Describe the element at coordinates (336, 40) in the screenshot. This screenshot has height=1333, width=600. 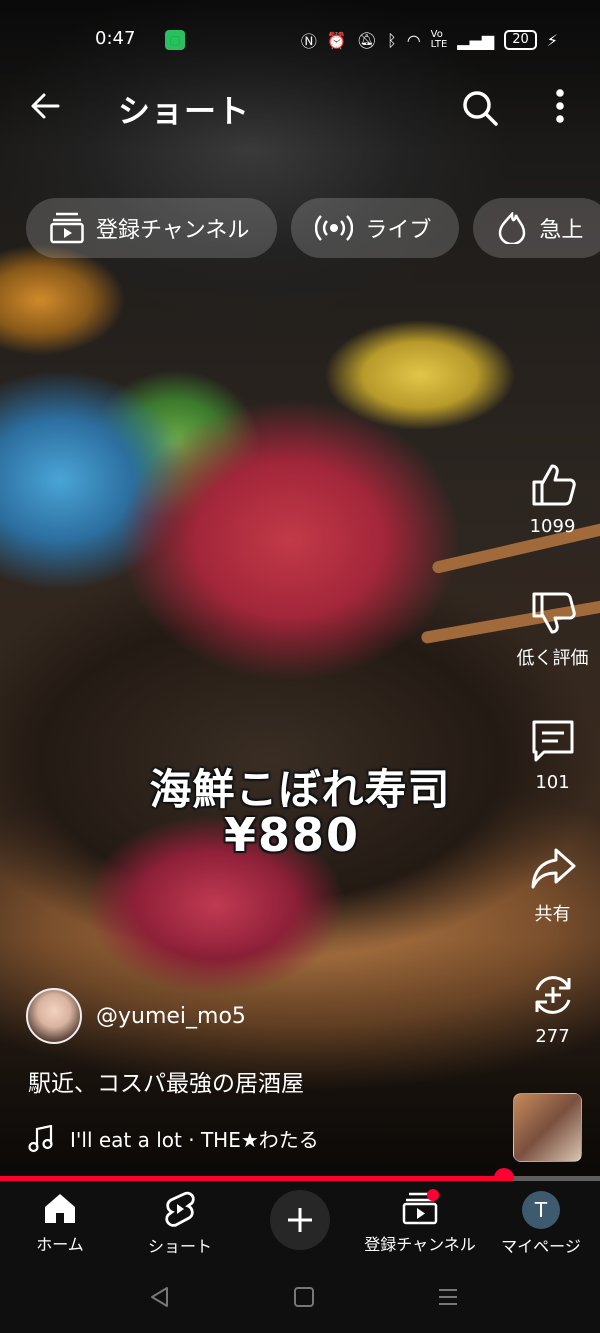
I see `alarm-icon: ⏰` at that location.